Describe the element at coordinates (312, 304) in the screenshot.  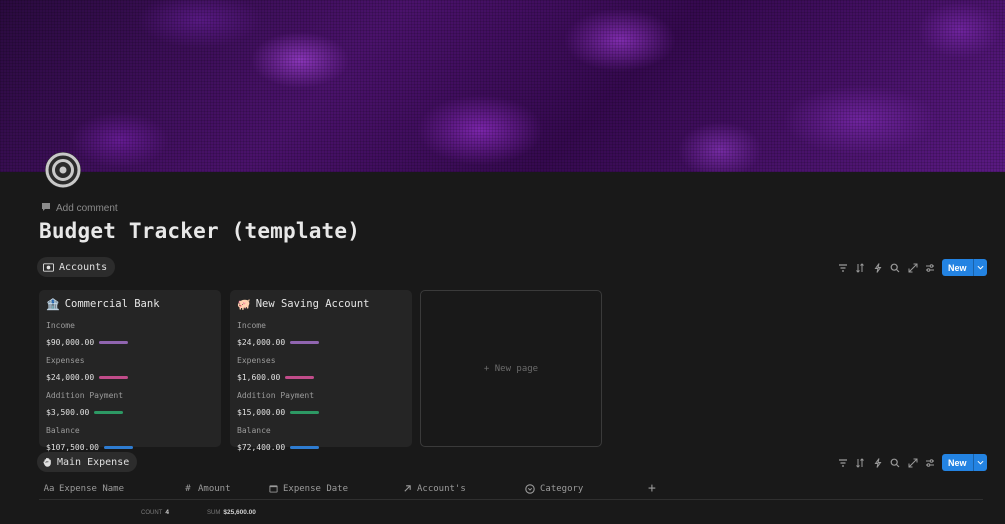
I see `account-name: New Saving Account` at that location.